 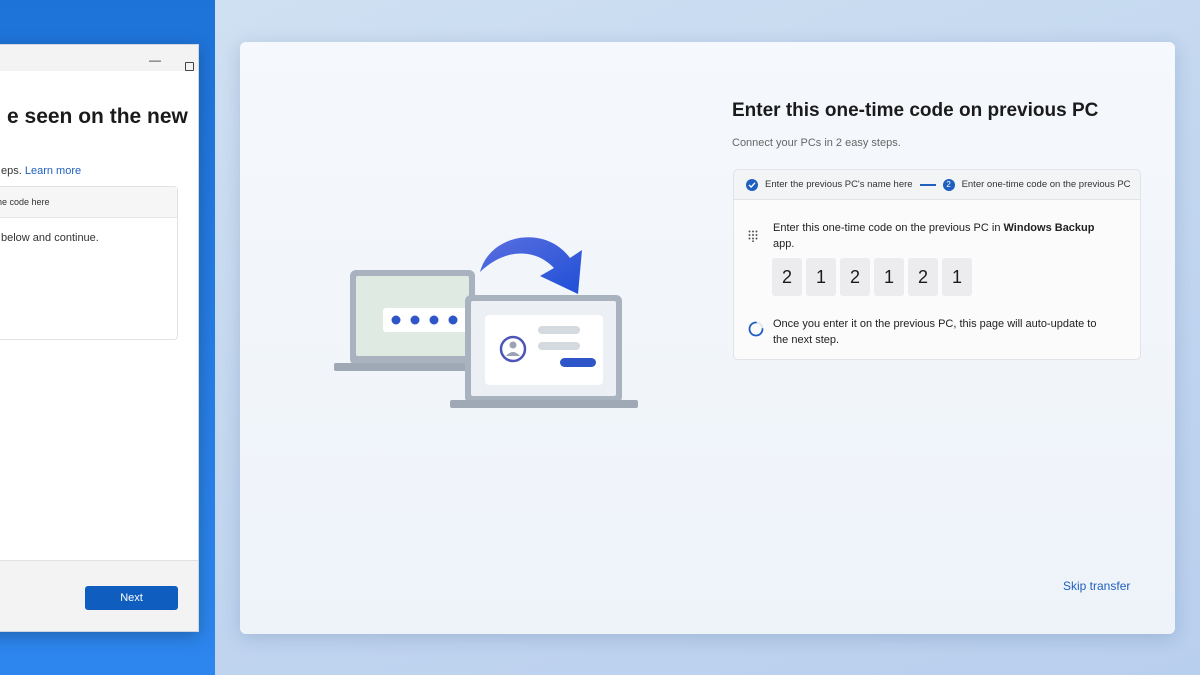 I want to click on next-button: Next, so click(x=131, y=598).